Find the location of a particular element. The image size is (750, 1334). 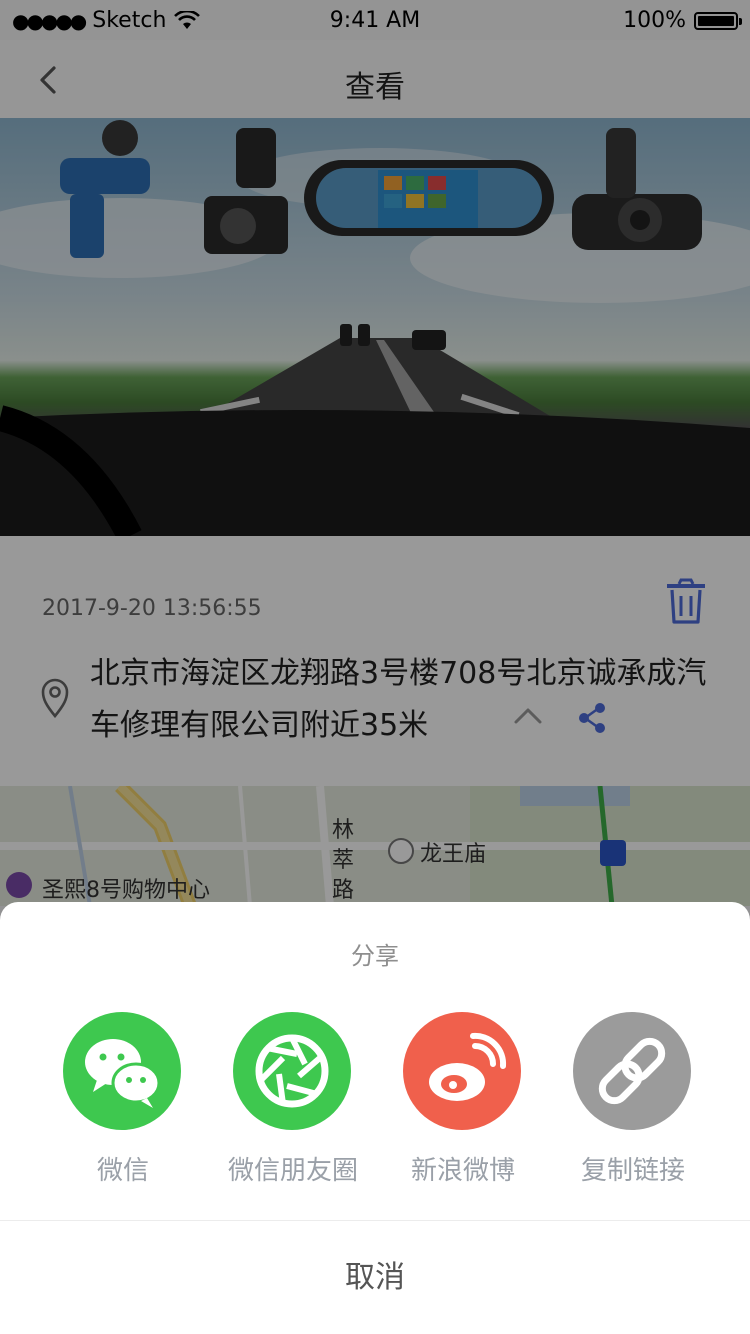

cancel-button: 取消 is located at coordinates (375, 1277).